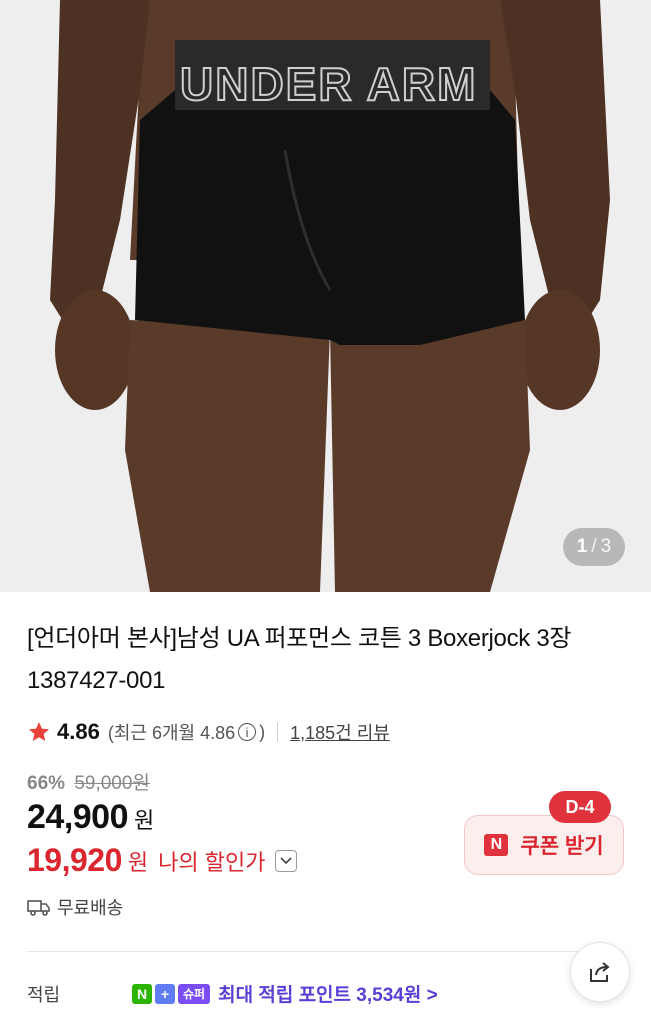 Image resolution: width=651 pixels, height=1024 pixels. Describe the element at coordinates (142, 993) in the screenshot. I see `naver-n-badge: N` at that location.